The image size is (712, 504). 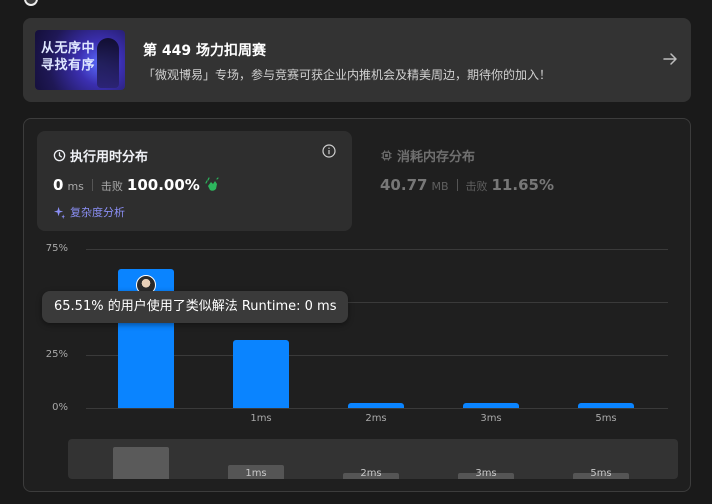 What do you see at coordinates (491, 418) in the screenshot?
I see `x-tick-label: 3ms` at bounding box center [491, 418].